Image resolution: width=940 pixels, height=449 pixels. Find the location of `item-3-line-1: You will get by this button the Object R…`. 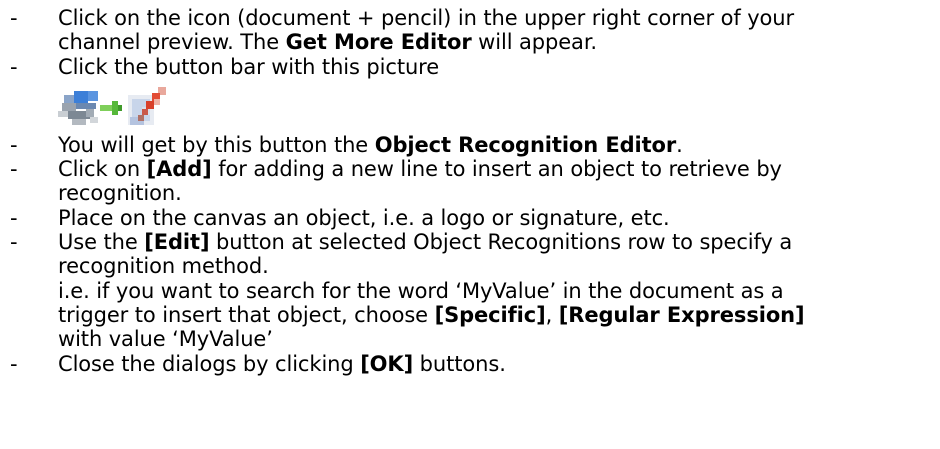

item-3-line-1: You will get by this button the Object R… is located at coordinates (370, 144).